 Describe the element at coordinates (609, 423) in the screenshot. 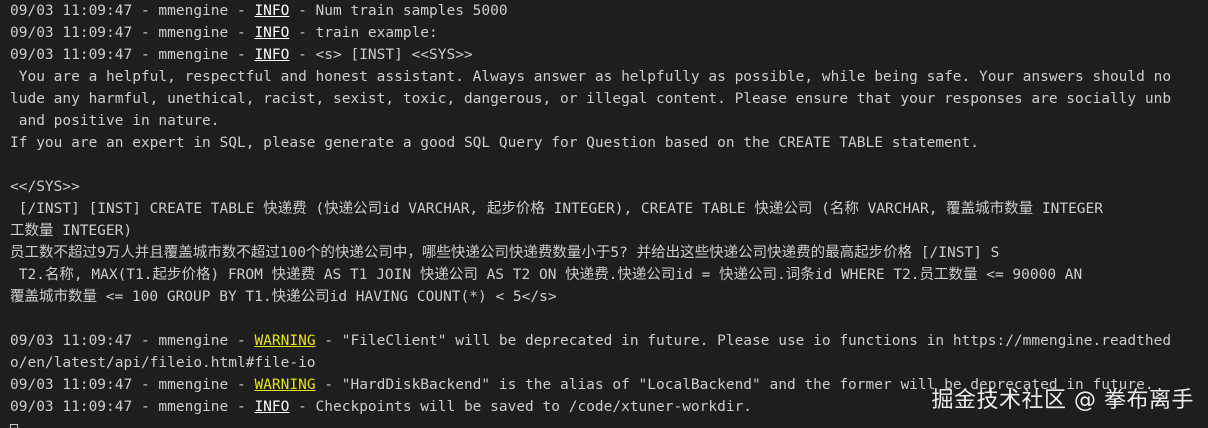

I see `prompt-line` at that location.